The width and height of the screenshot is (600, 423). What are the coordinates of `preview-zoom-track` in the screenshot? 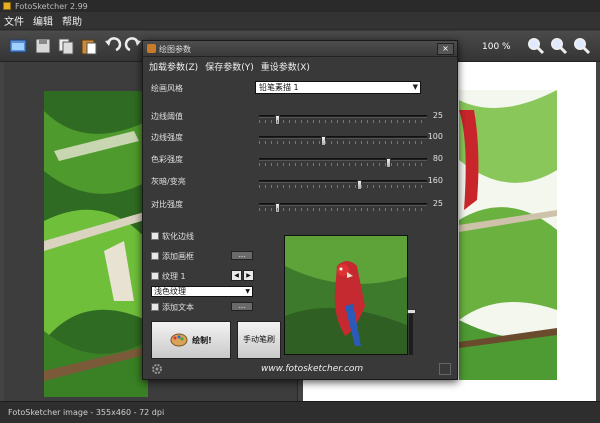 It's located at (411, 333).